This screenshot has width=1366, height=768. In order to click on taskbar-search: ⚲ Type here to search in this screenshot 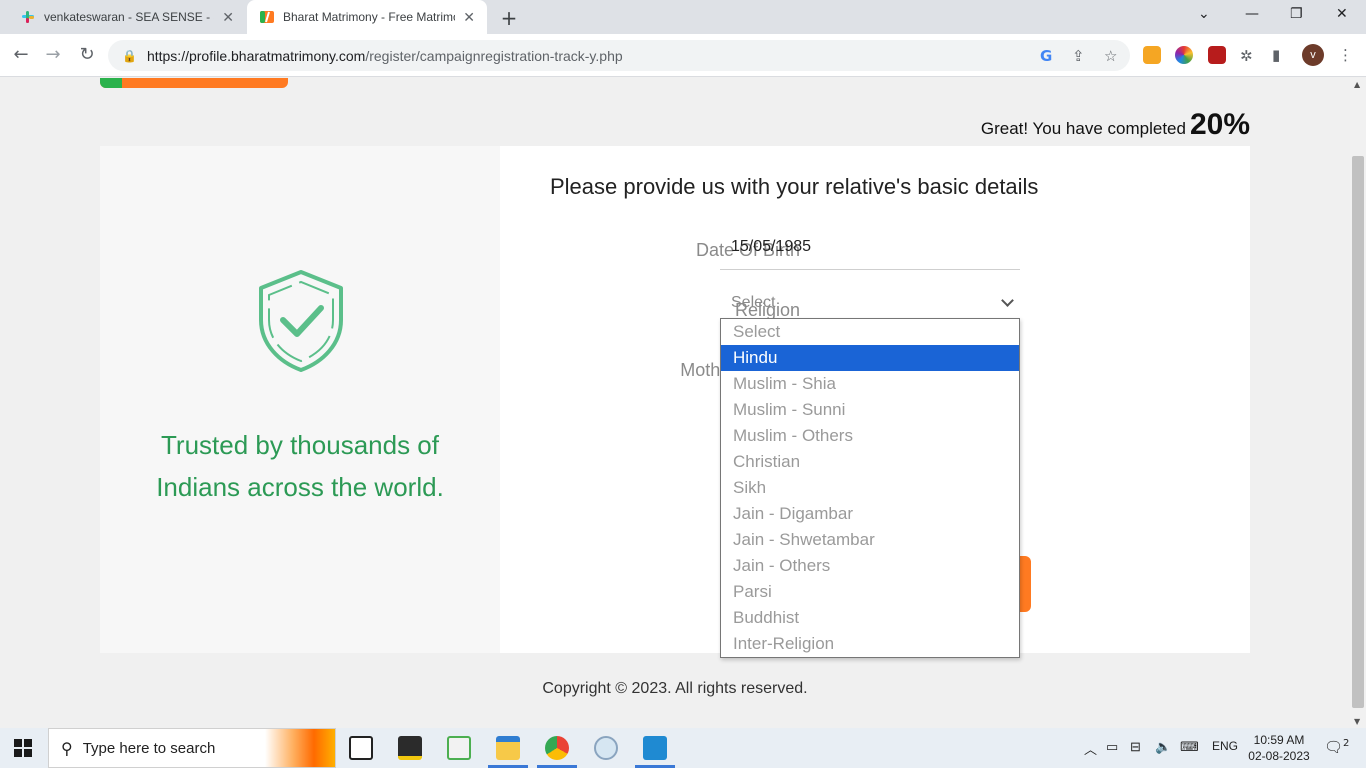, I will do `click(192, 748)`.